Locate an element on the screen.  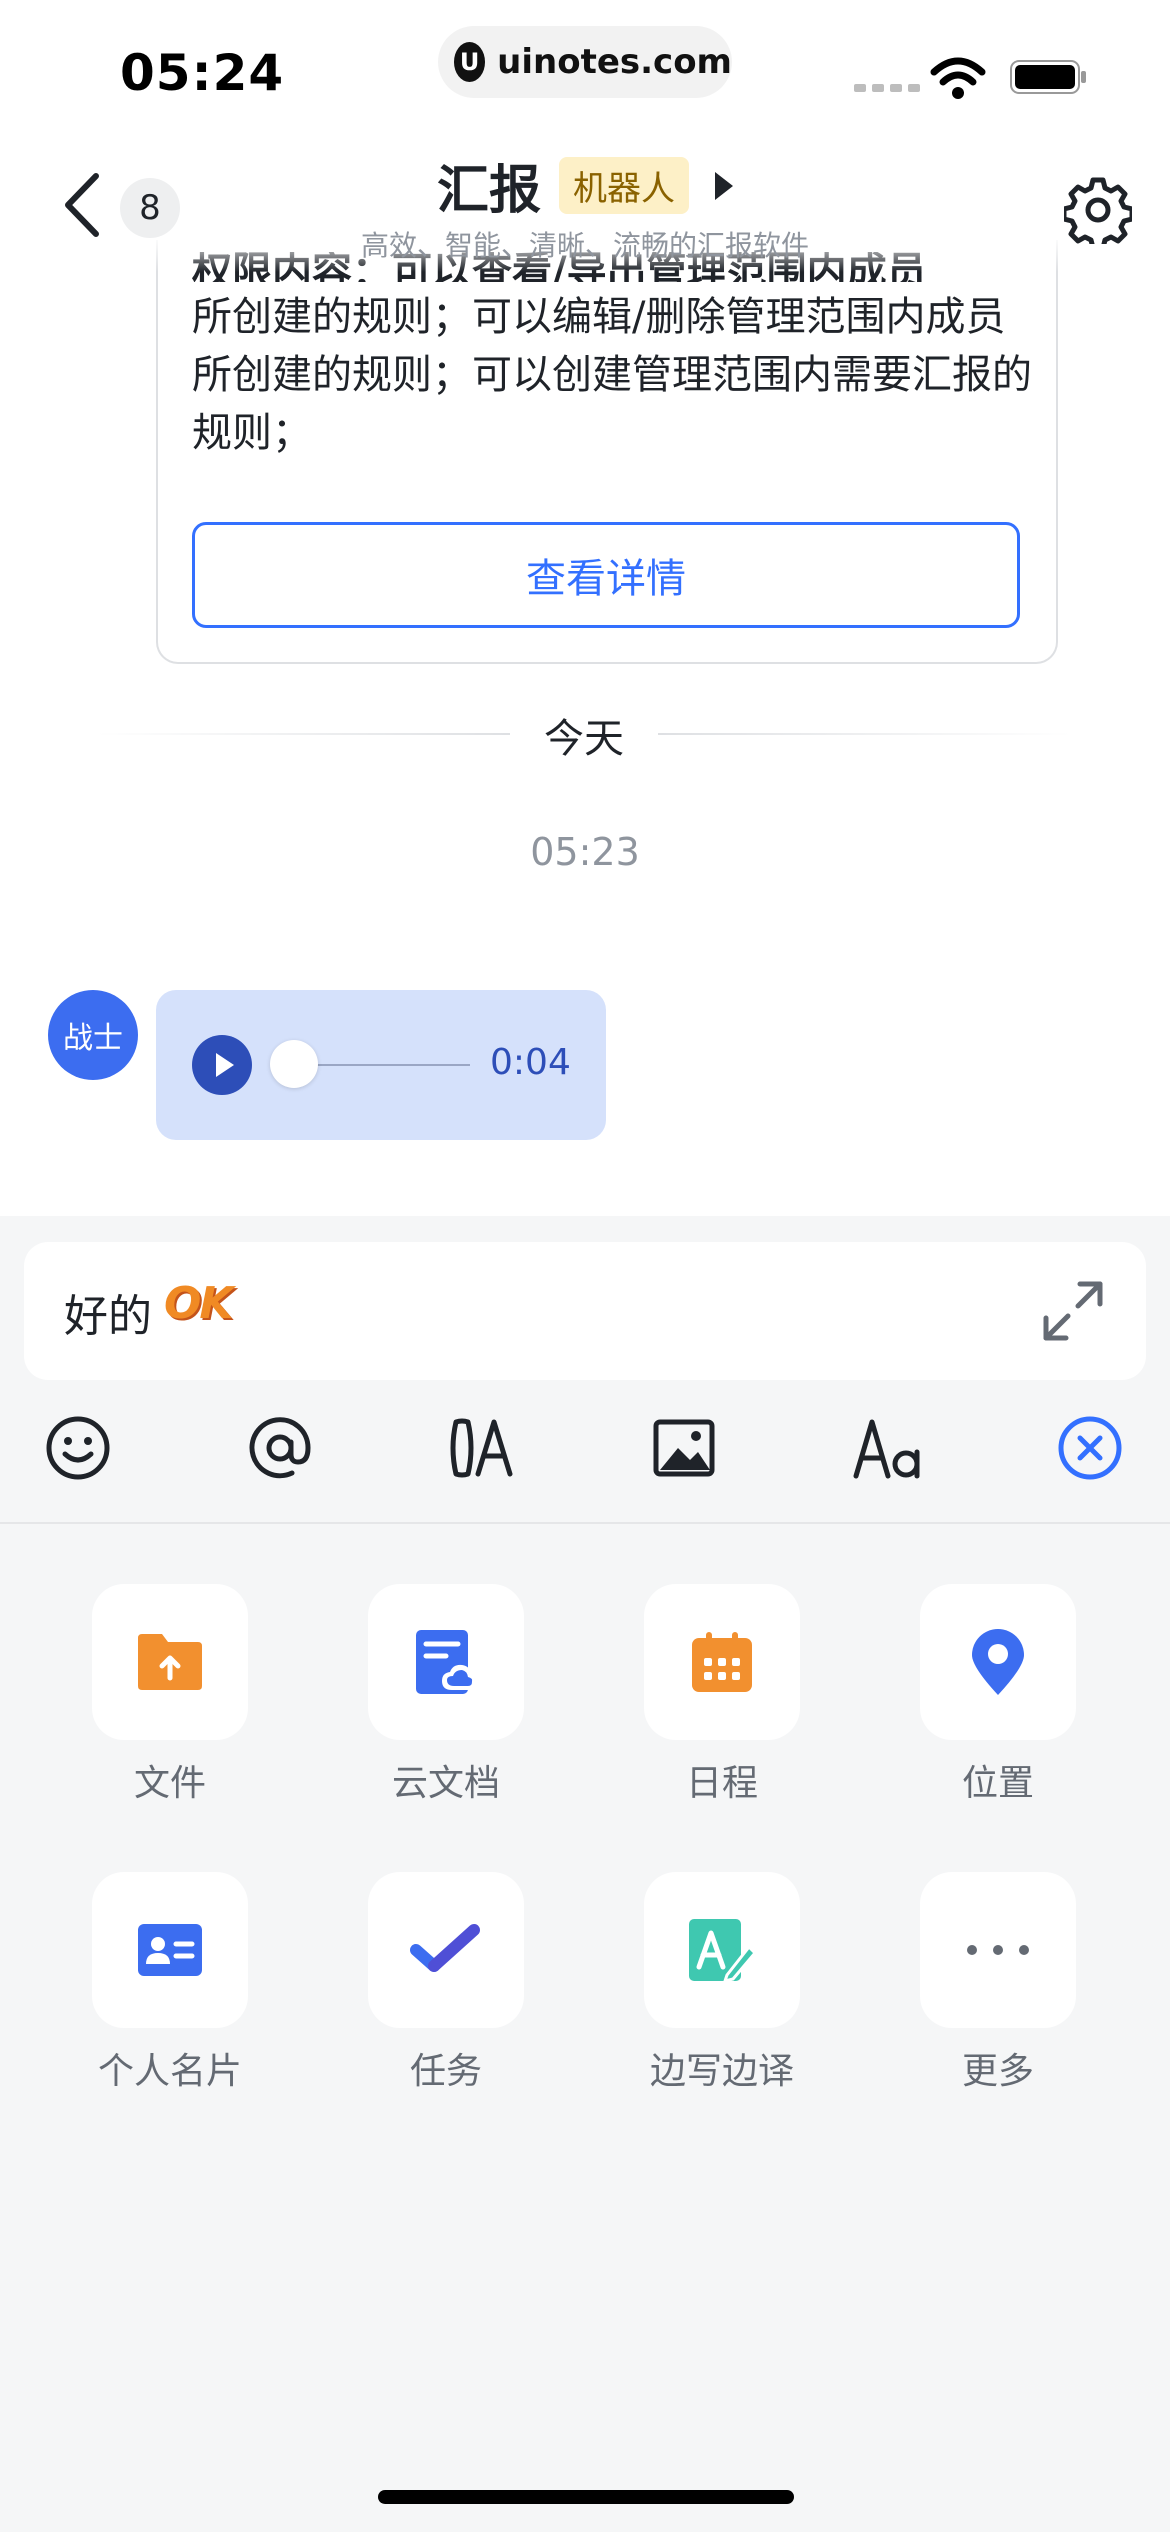
contact-card-icon is located at coordinates (170, 1950).